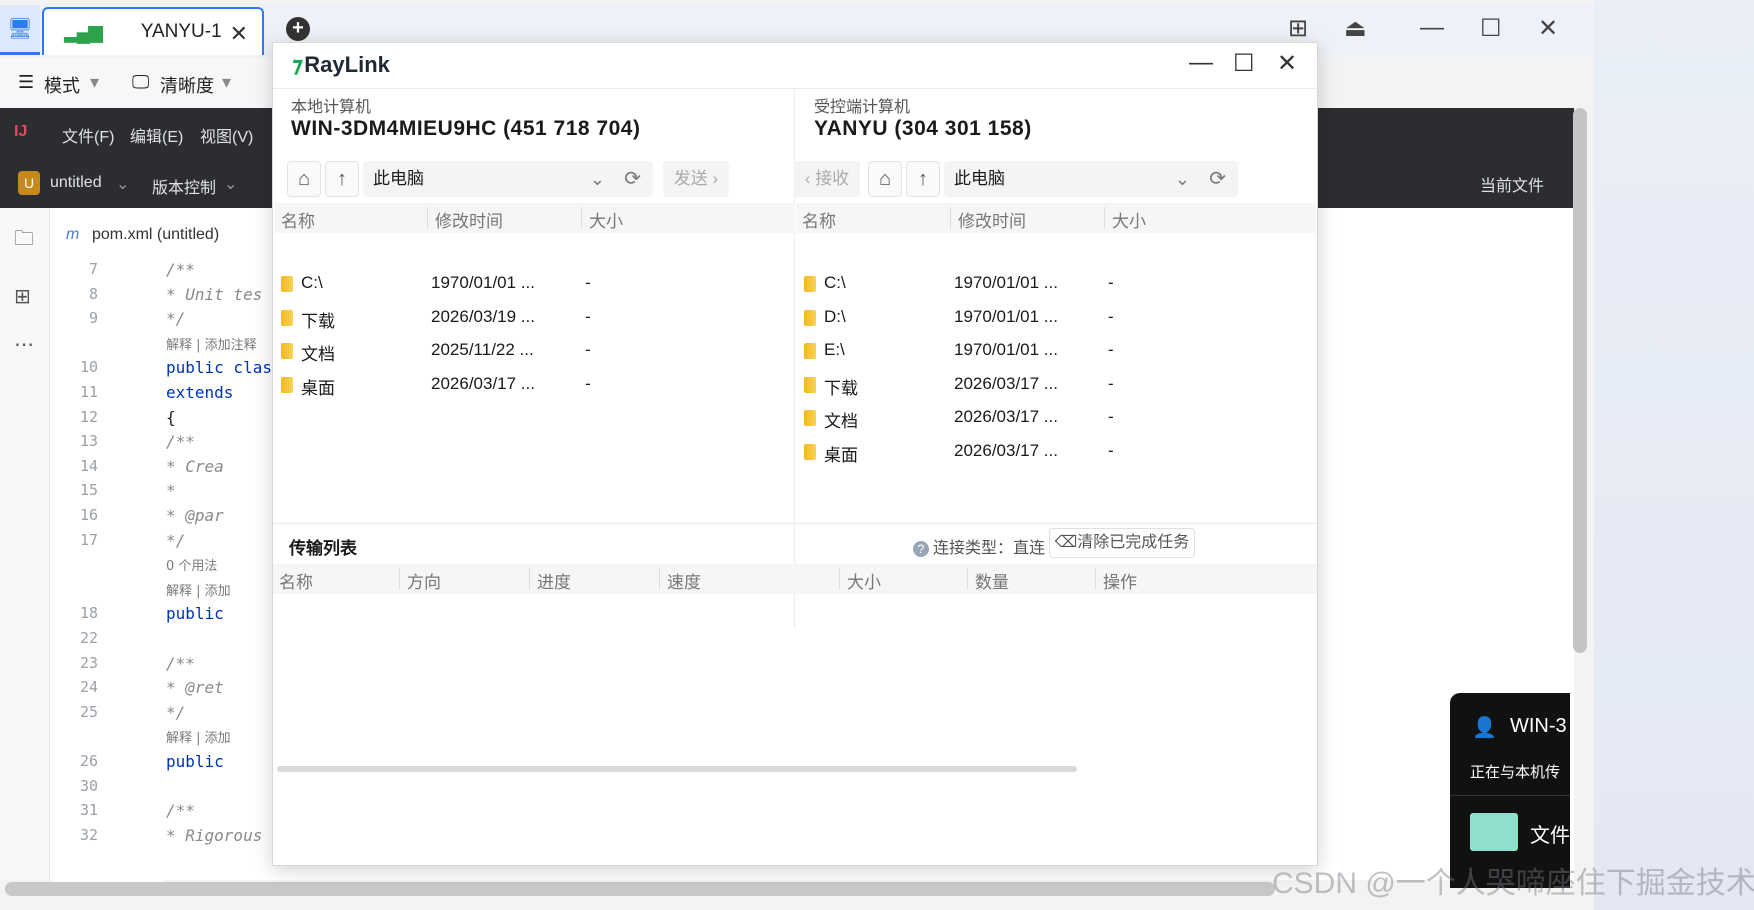 This screenshot has height=910, width=1754. What do you see at coordinates (226, 135) in the screenshot?
I see `menu-view: 视图(V)` at bounding box center [226, 135].